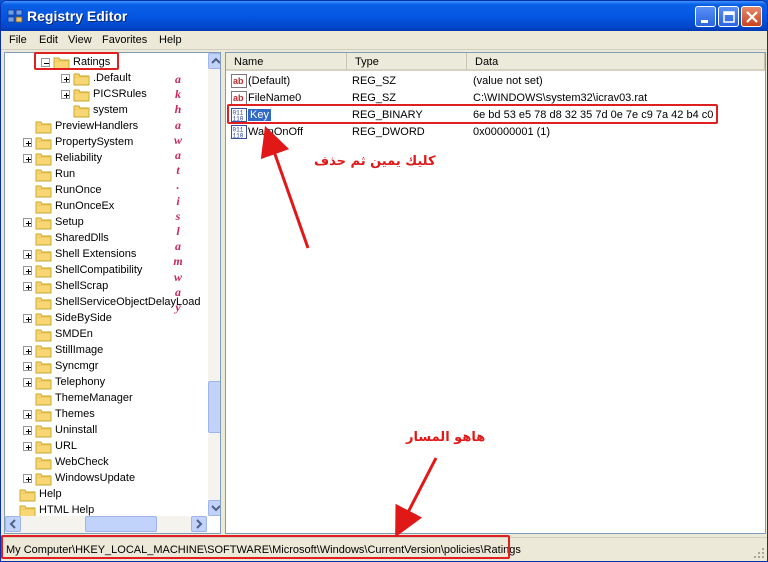  Describe the element at coordinates (76, 61) in the screenshot. I see `ratings-highlight-box` at that location.